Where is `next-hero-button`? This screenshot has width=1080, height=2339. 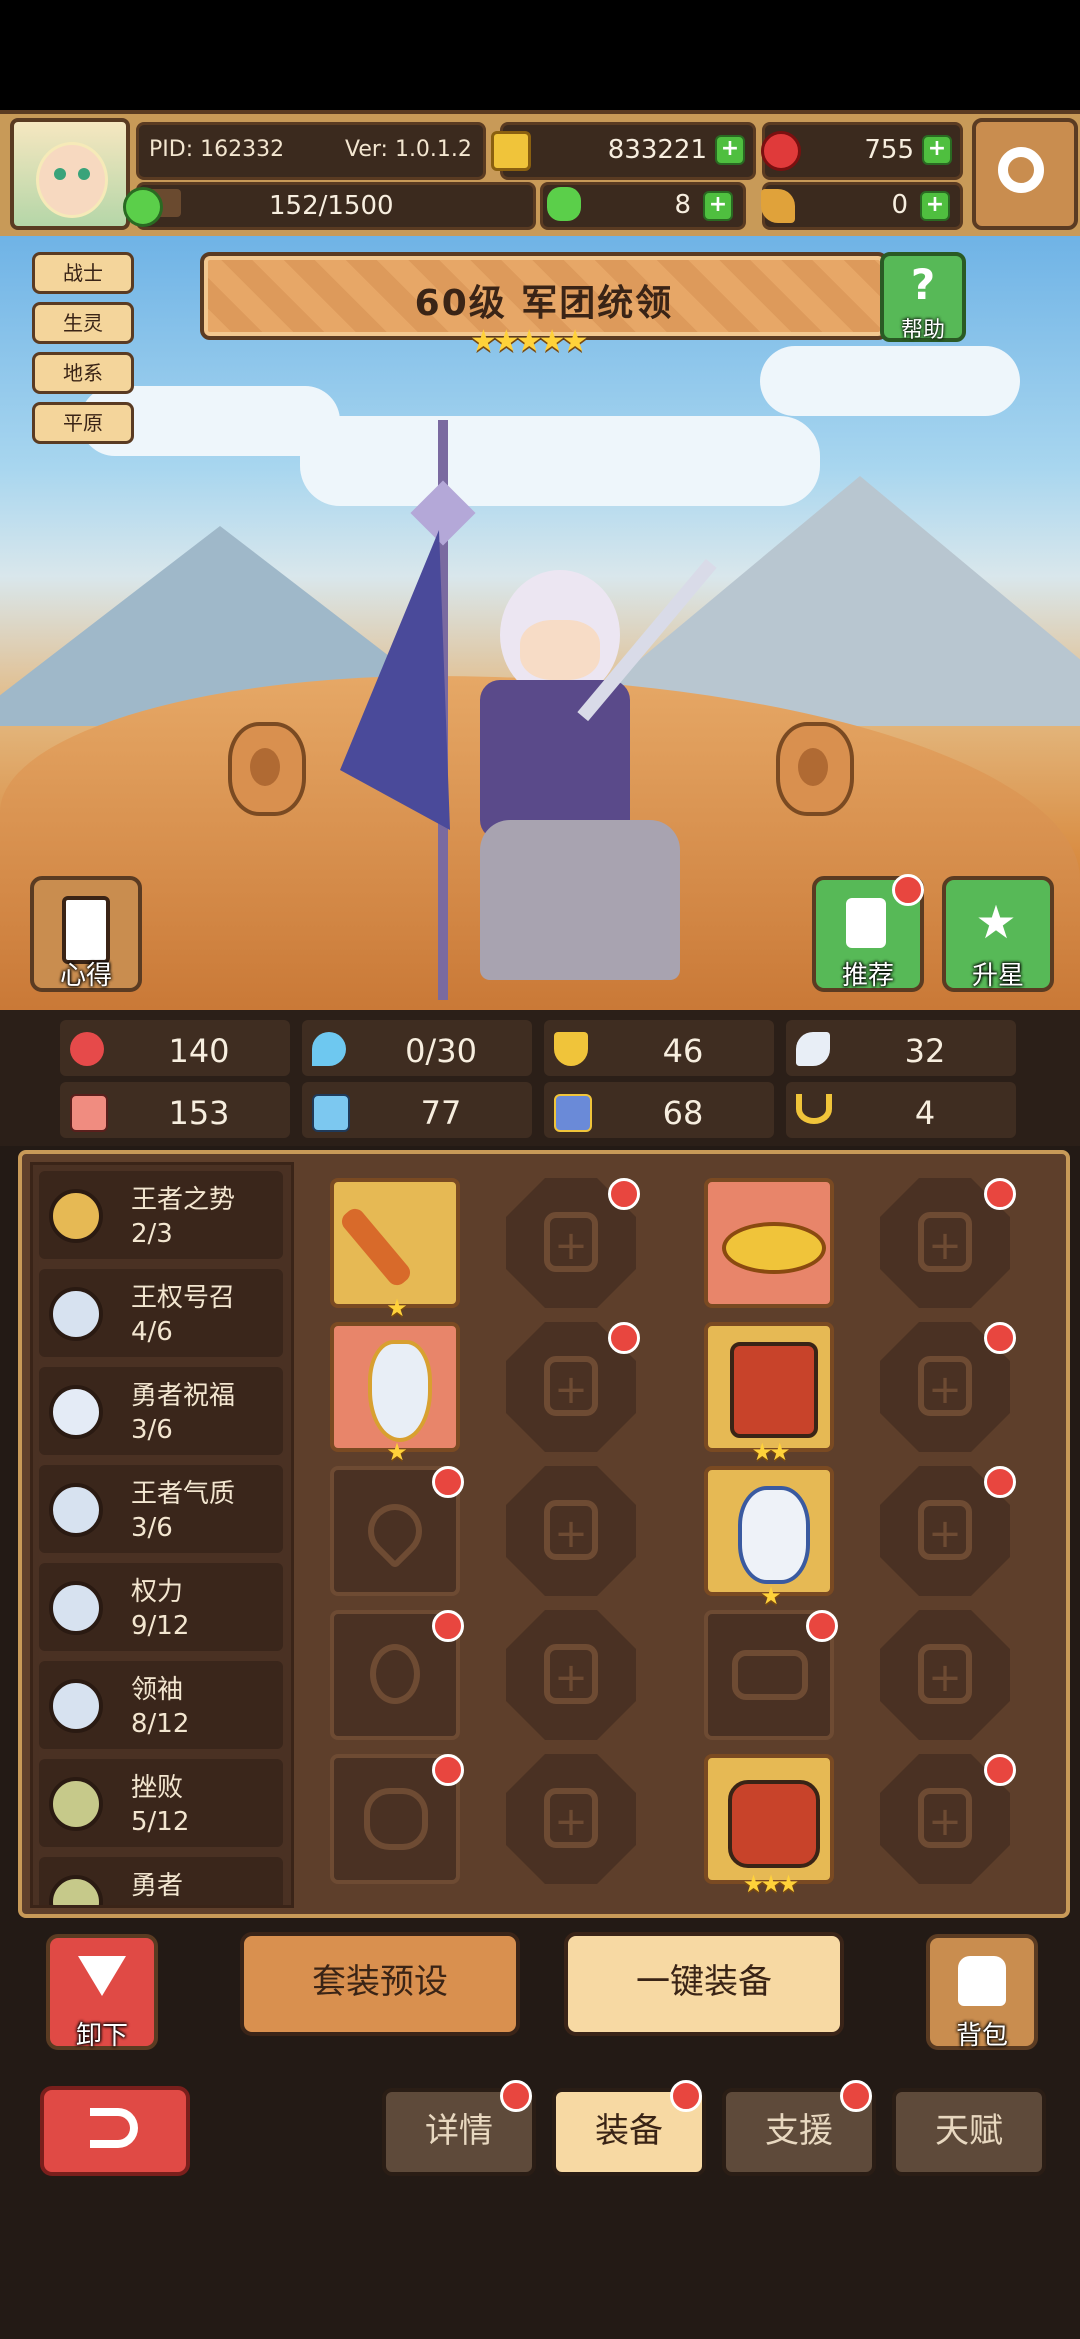 next-hero-button is located at coordinates (815, 769).